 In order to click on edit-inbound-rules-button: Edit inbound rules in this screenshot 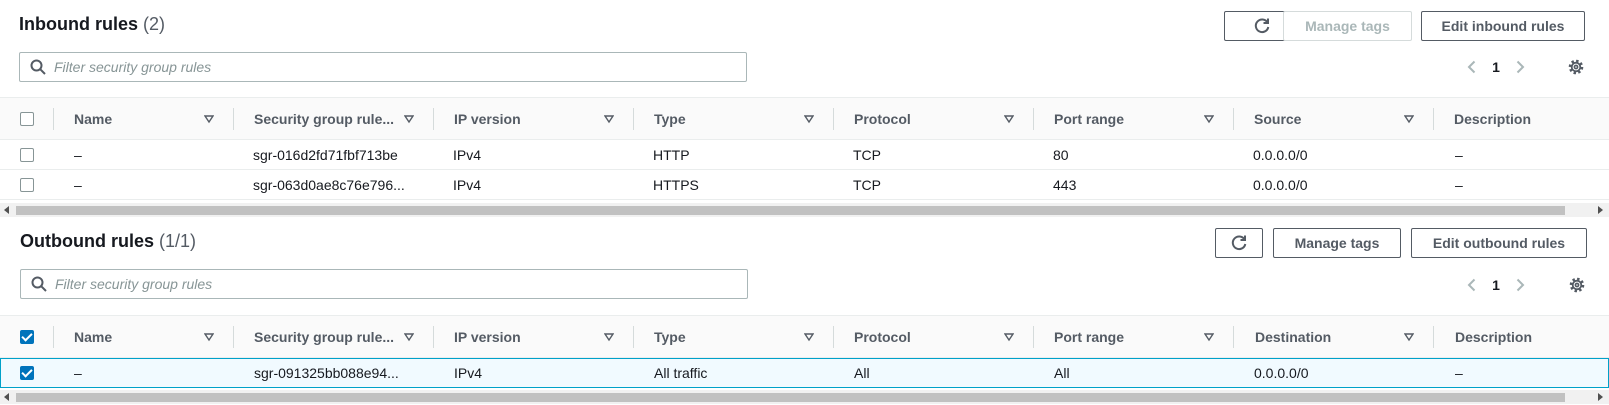, I will do `click(1503, 26)`.